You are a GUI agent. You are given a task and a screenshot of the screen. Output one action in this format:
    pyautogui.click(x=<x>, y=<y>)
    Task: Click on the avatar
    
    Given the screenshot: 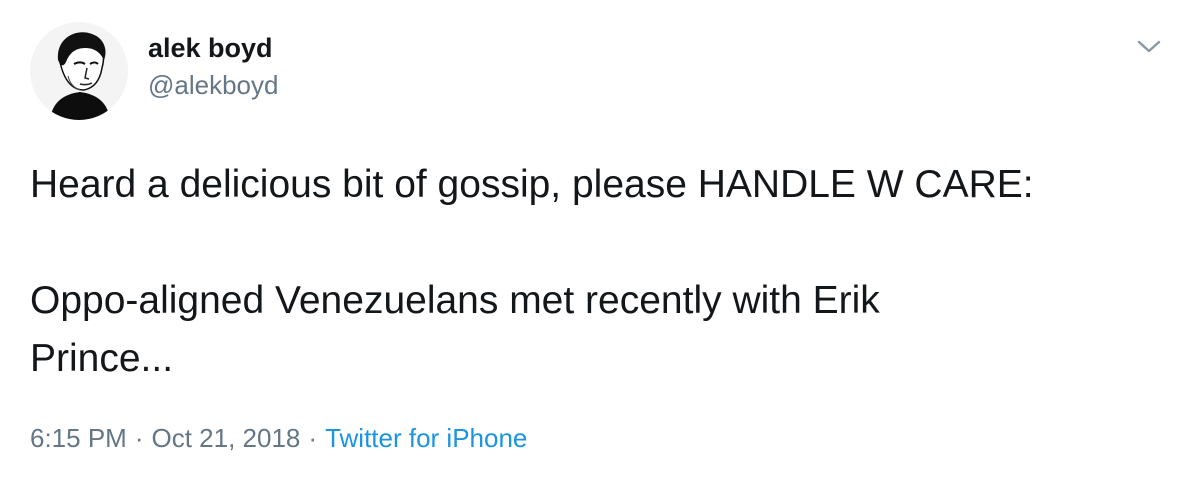 What is the action you would take?
    pyautogui.click(x=79, y=71)
    